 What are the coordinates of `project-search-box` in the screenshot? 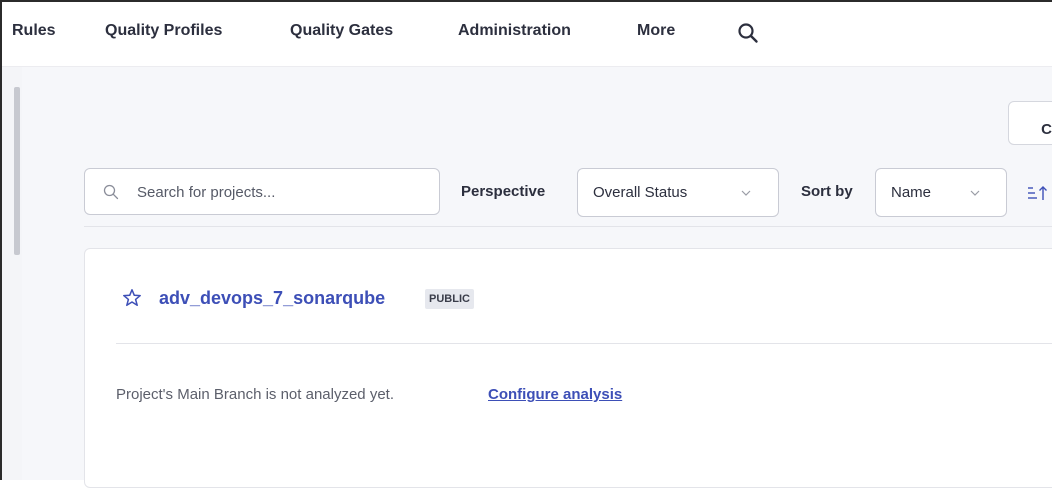 It's located at (262, 191).